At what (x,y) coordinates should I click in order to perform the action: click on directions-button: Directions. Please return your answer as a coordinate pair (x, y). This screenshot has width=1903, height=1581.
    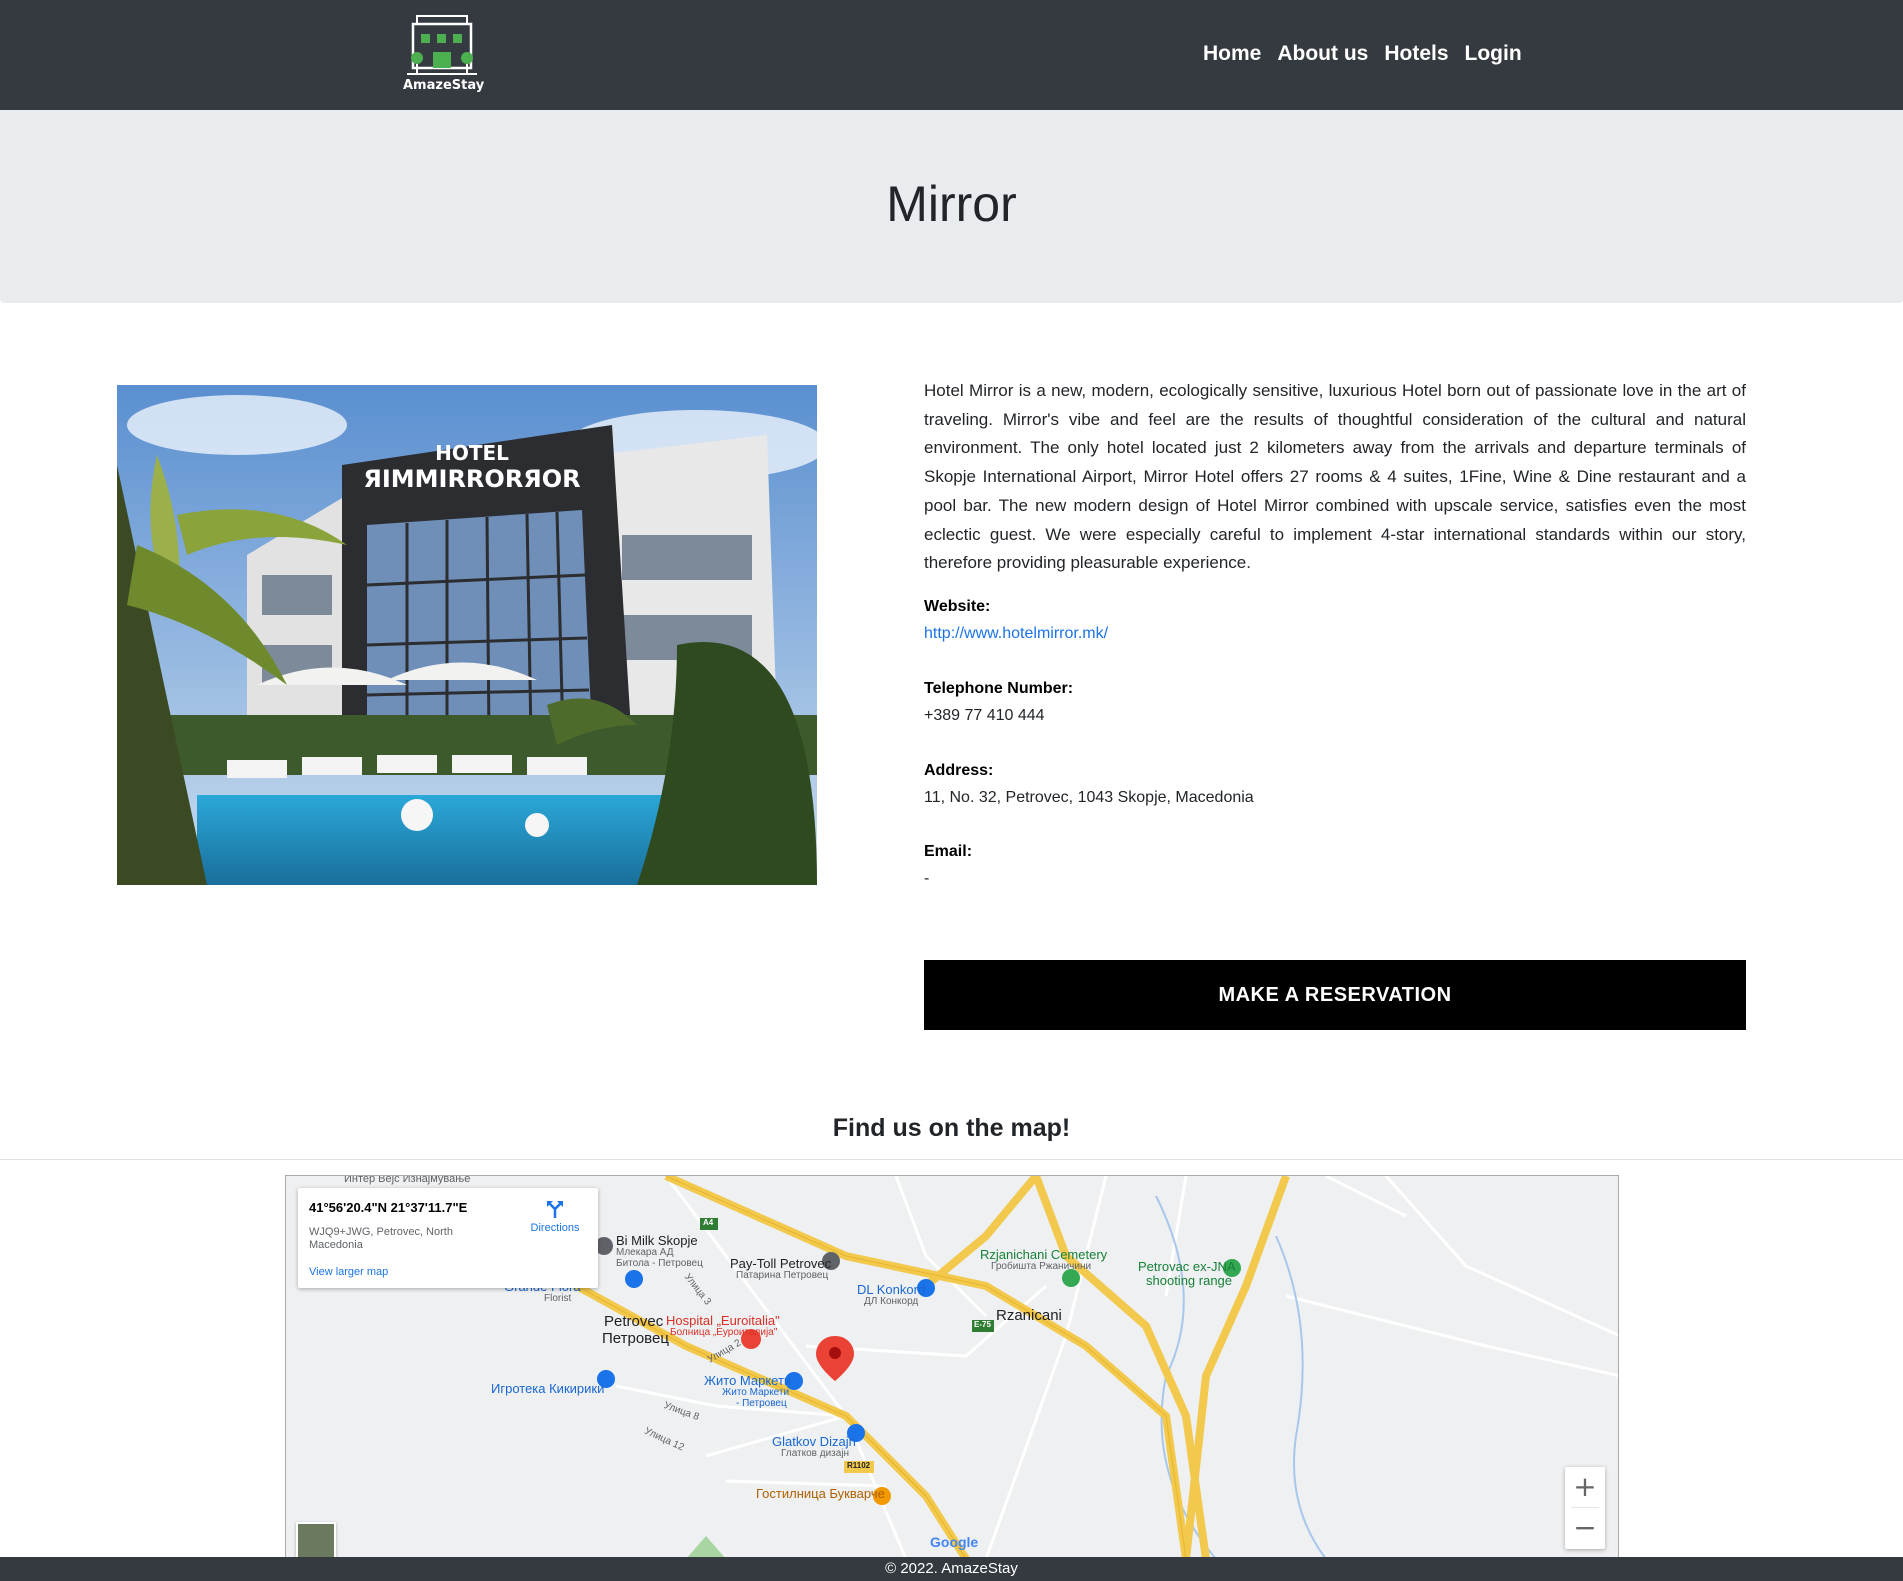
    Looking at the image, I should click on (555, 1216).